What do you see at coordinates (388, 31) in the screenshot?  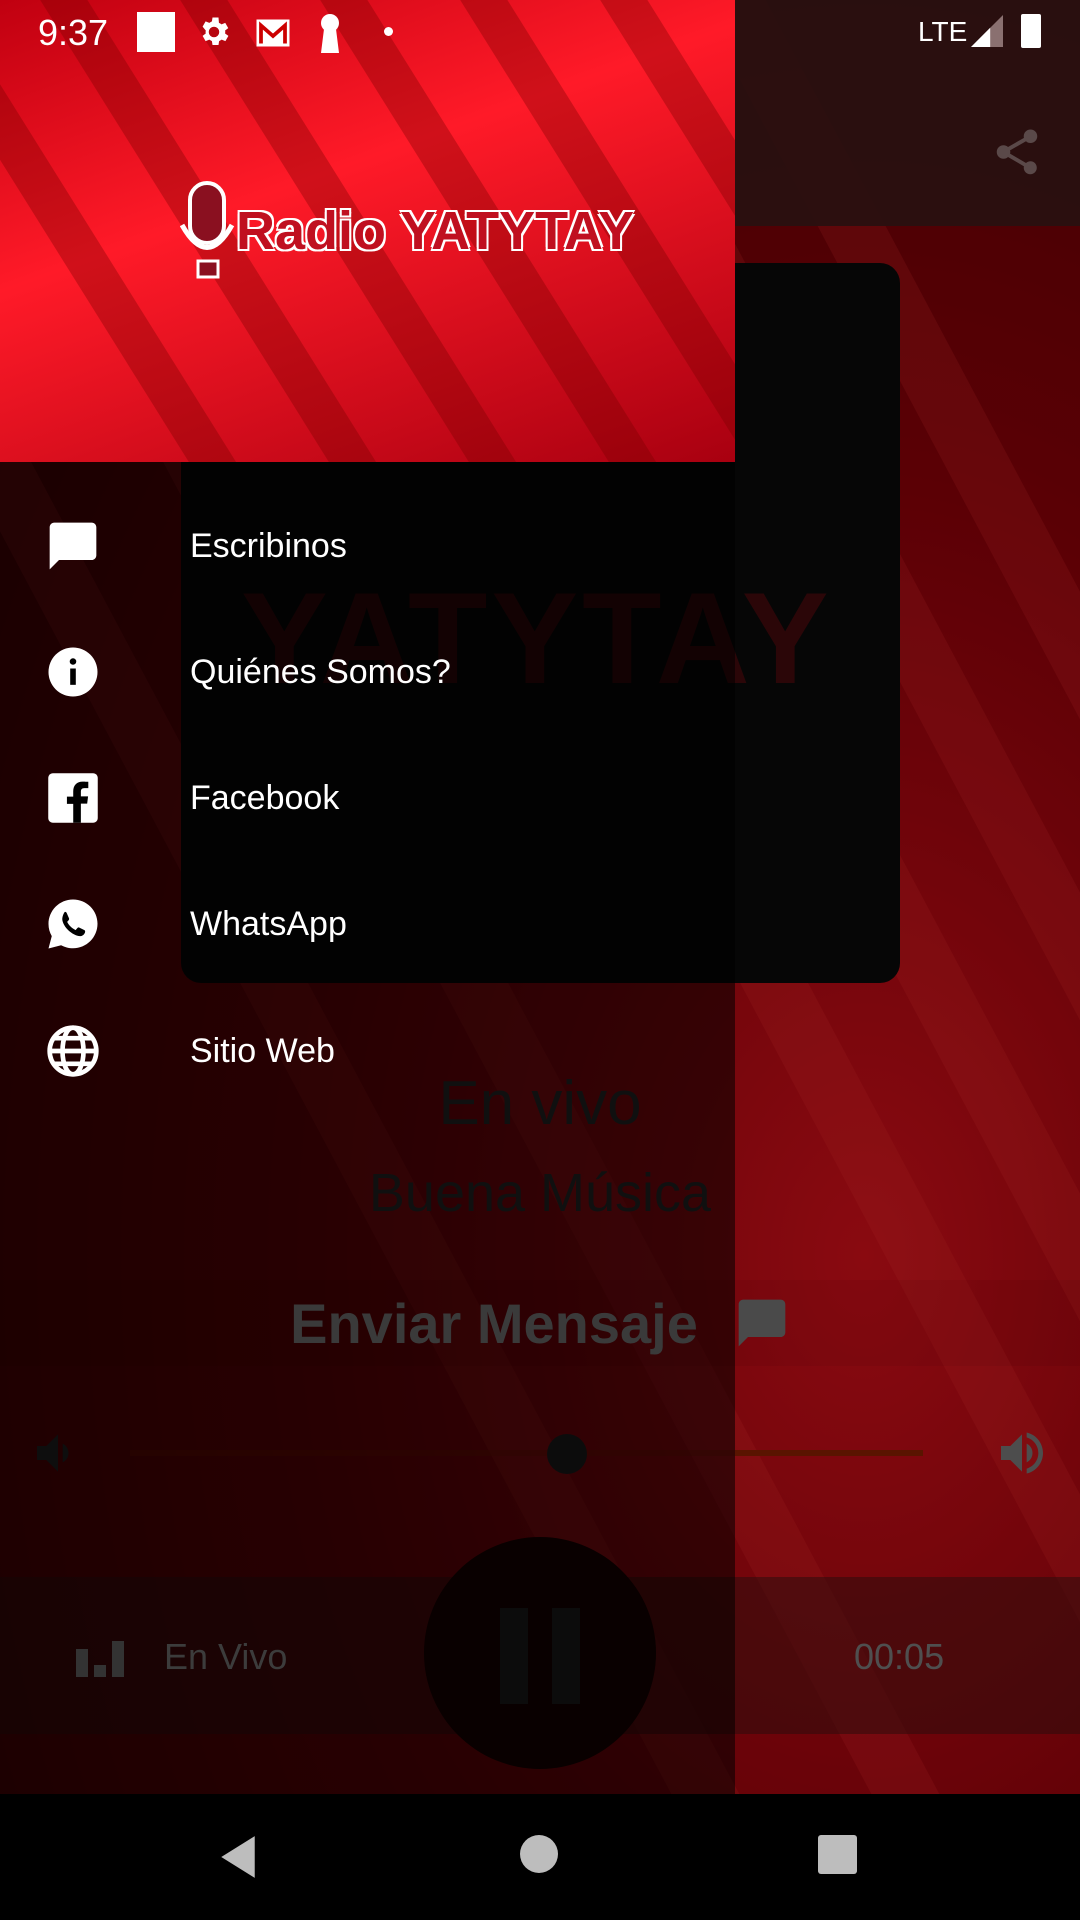 I see `dot-icon` at bounding box center [388, 31].